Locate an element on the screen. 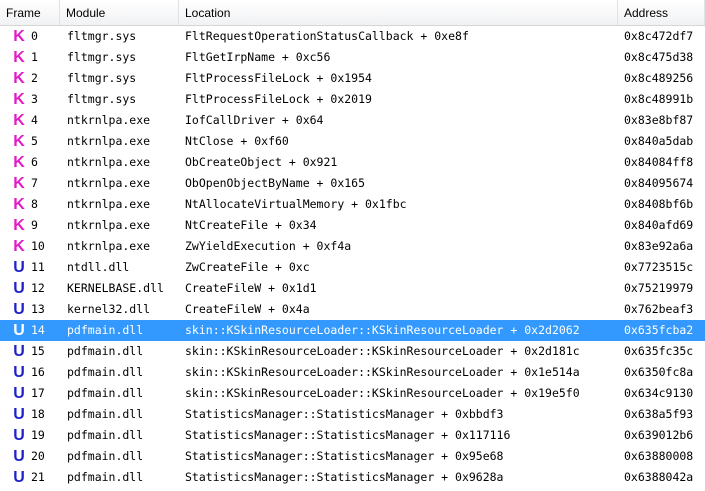 This screenshot has width=705, height=491. module-name: kernel32.dll is located at coordinates (109, 309).